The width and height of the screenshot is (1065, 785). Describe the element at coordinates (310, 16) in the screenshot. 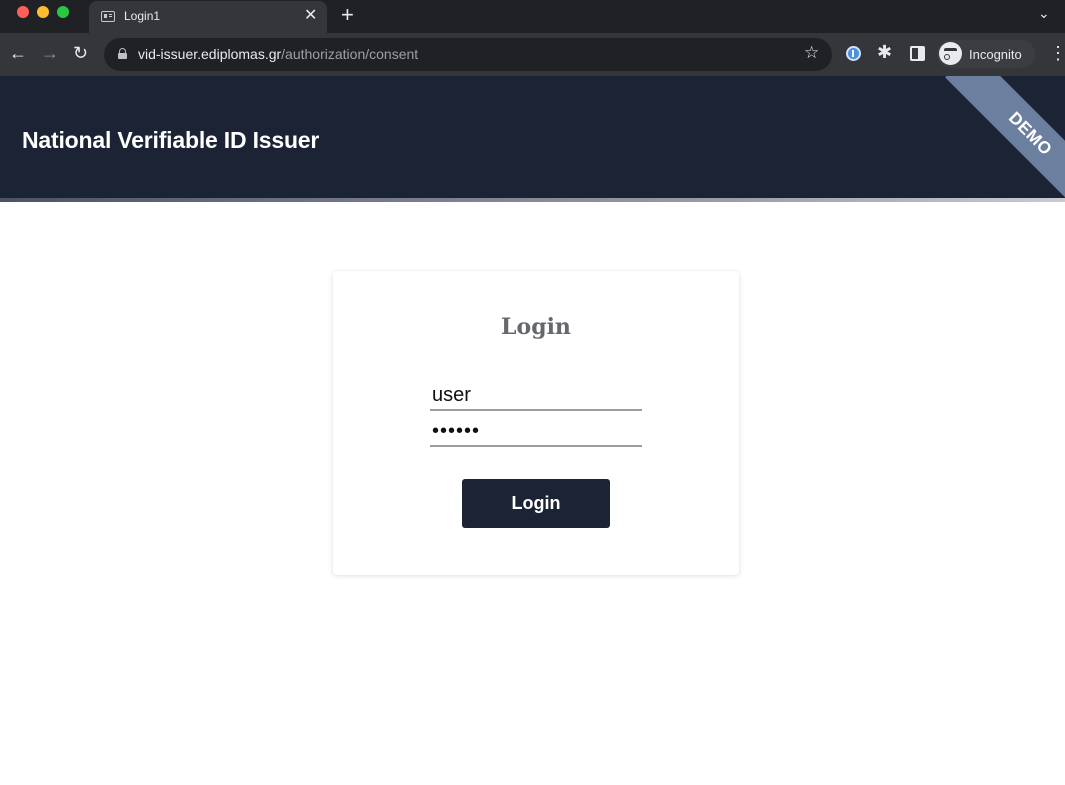

I see `close-tab-icon: ✕` at that location.